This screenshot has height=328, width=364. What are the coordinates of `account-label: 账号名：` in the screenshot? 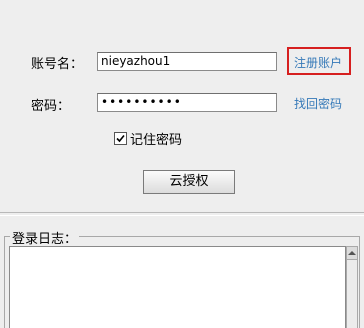 It's located at (57, 64).